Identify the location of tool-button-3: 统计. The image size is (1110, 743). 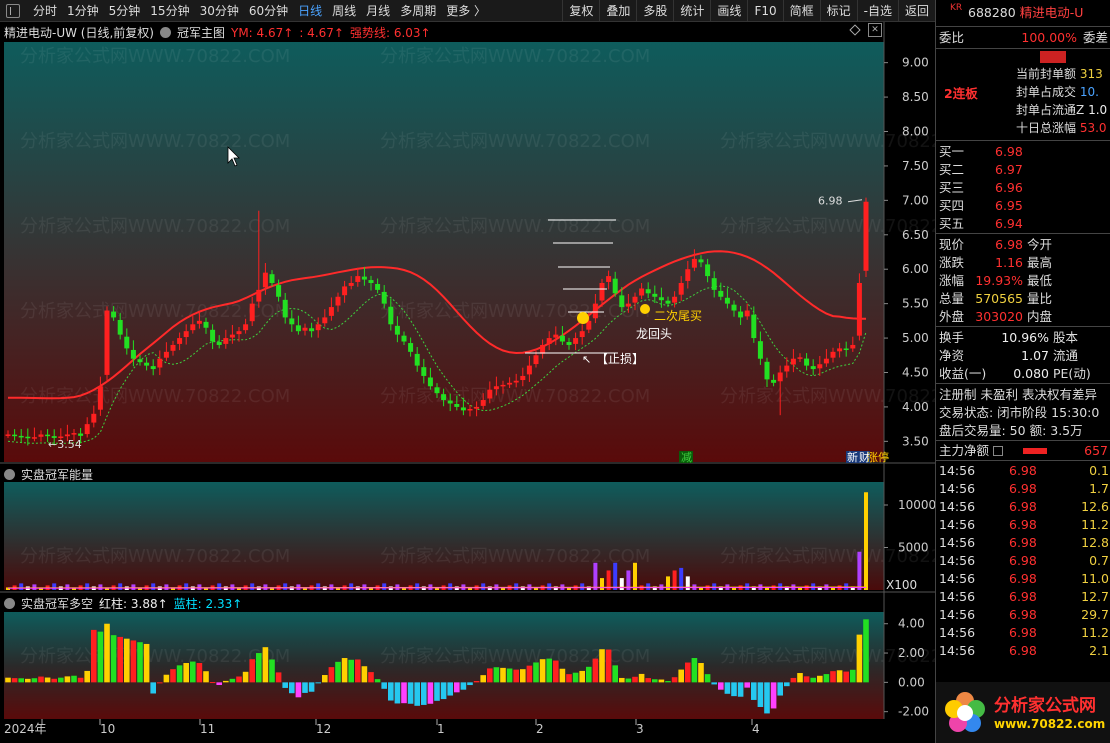
(691, 11).